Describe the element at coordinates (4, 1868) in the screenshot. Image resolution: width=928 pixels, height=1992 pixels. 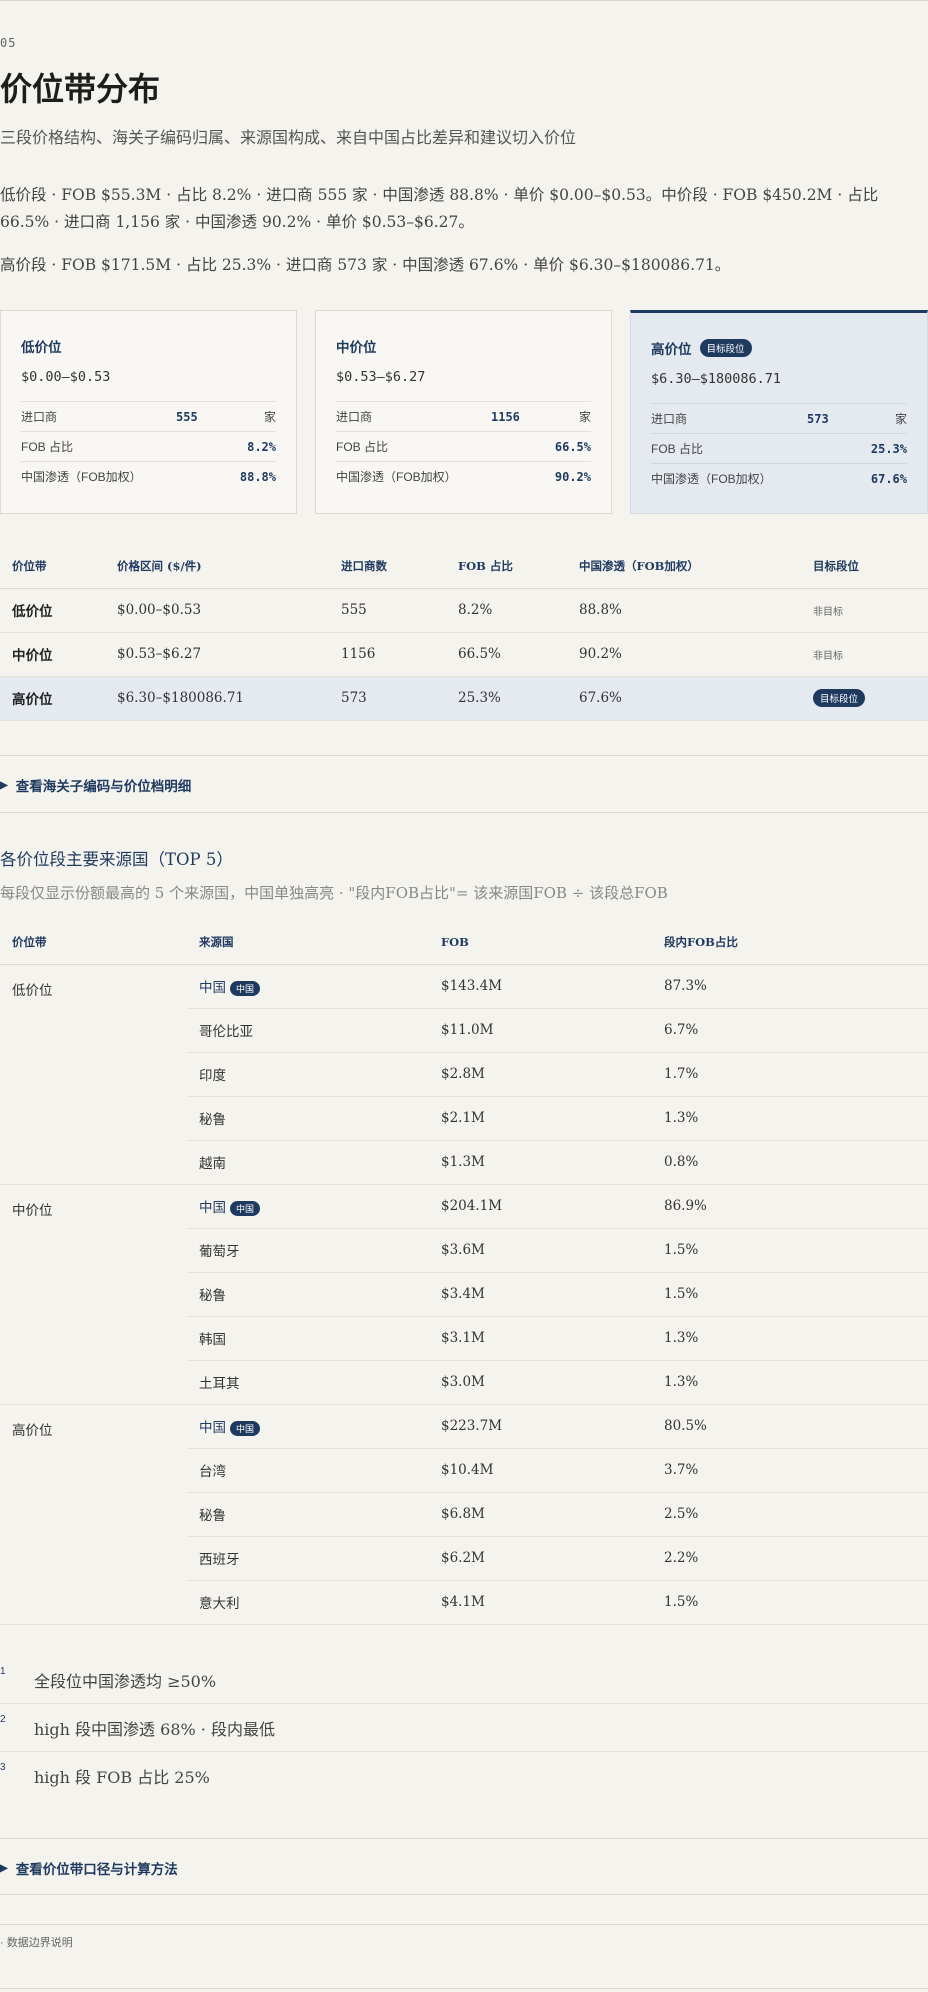
I see `triangle-right-icon: ▶` at that location.